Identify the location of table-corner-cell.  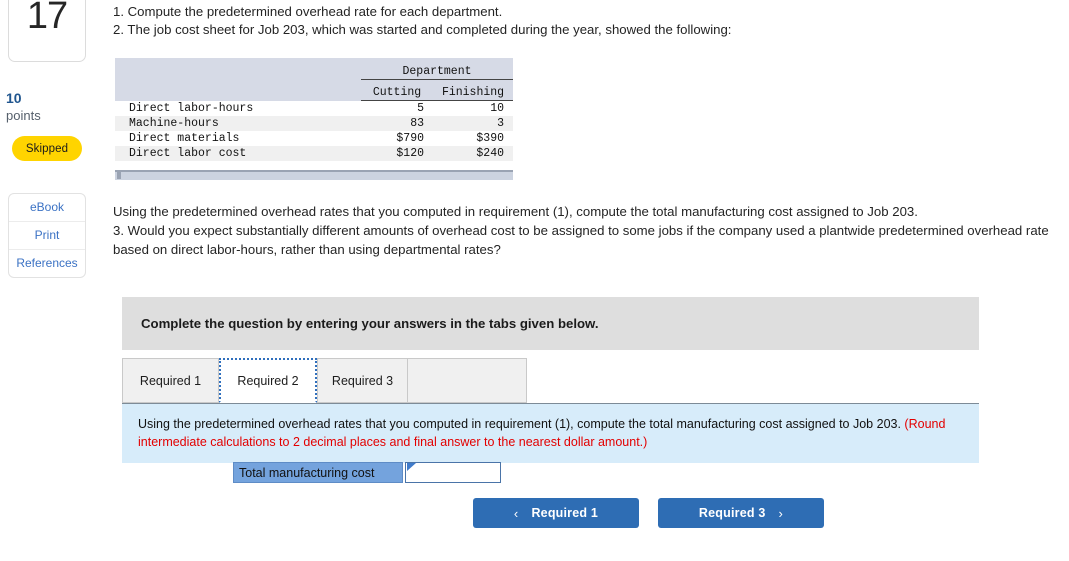
(238, 69).